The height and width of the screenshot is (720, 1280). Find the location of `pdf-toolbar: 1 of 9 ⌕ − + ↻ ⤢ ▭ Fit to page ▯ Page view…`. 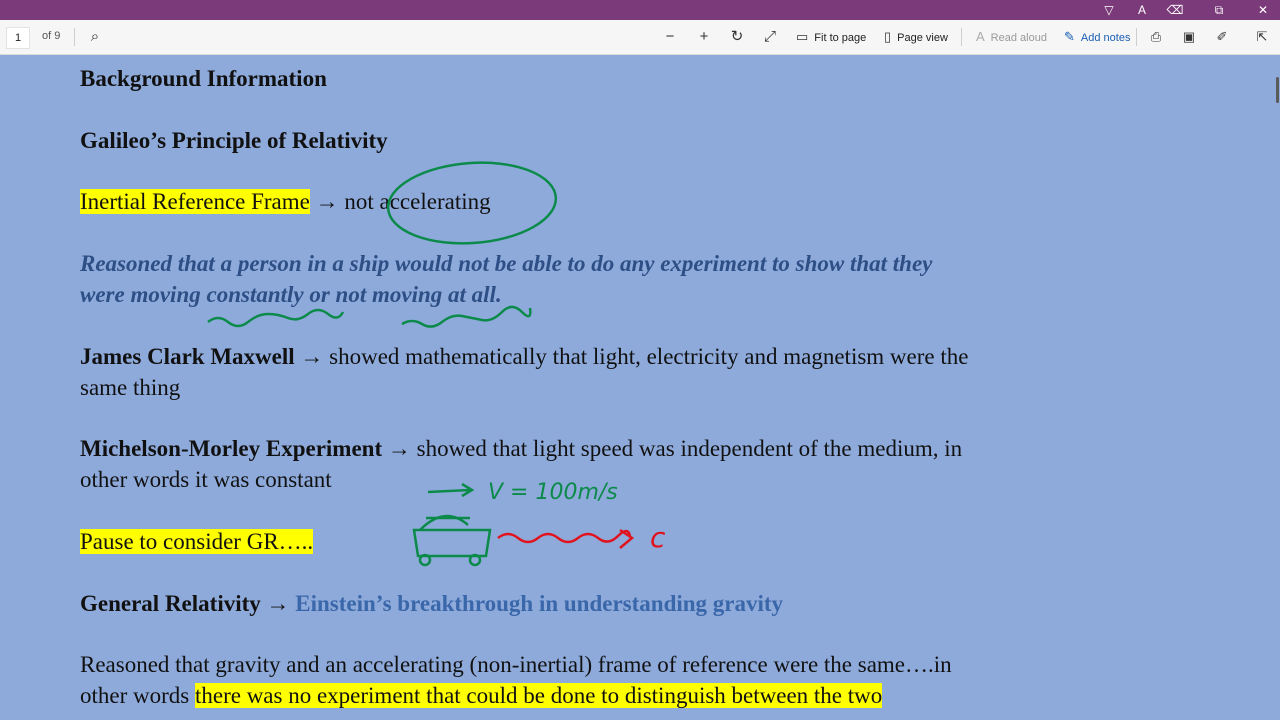

pdf-toolbar: 1 of 9 ⌕ − + ↻ ⤢ ▭ Fit to page ▯ Page view… is located at coordinates (640, 37).